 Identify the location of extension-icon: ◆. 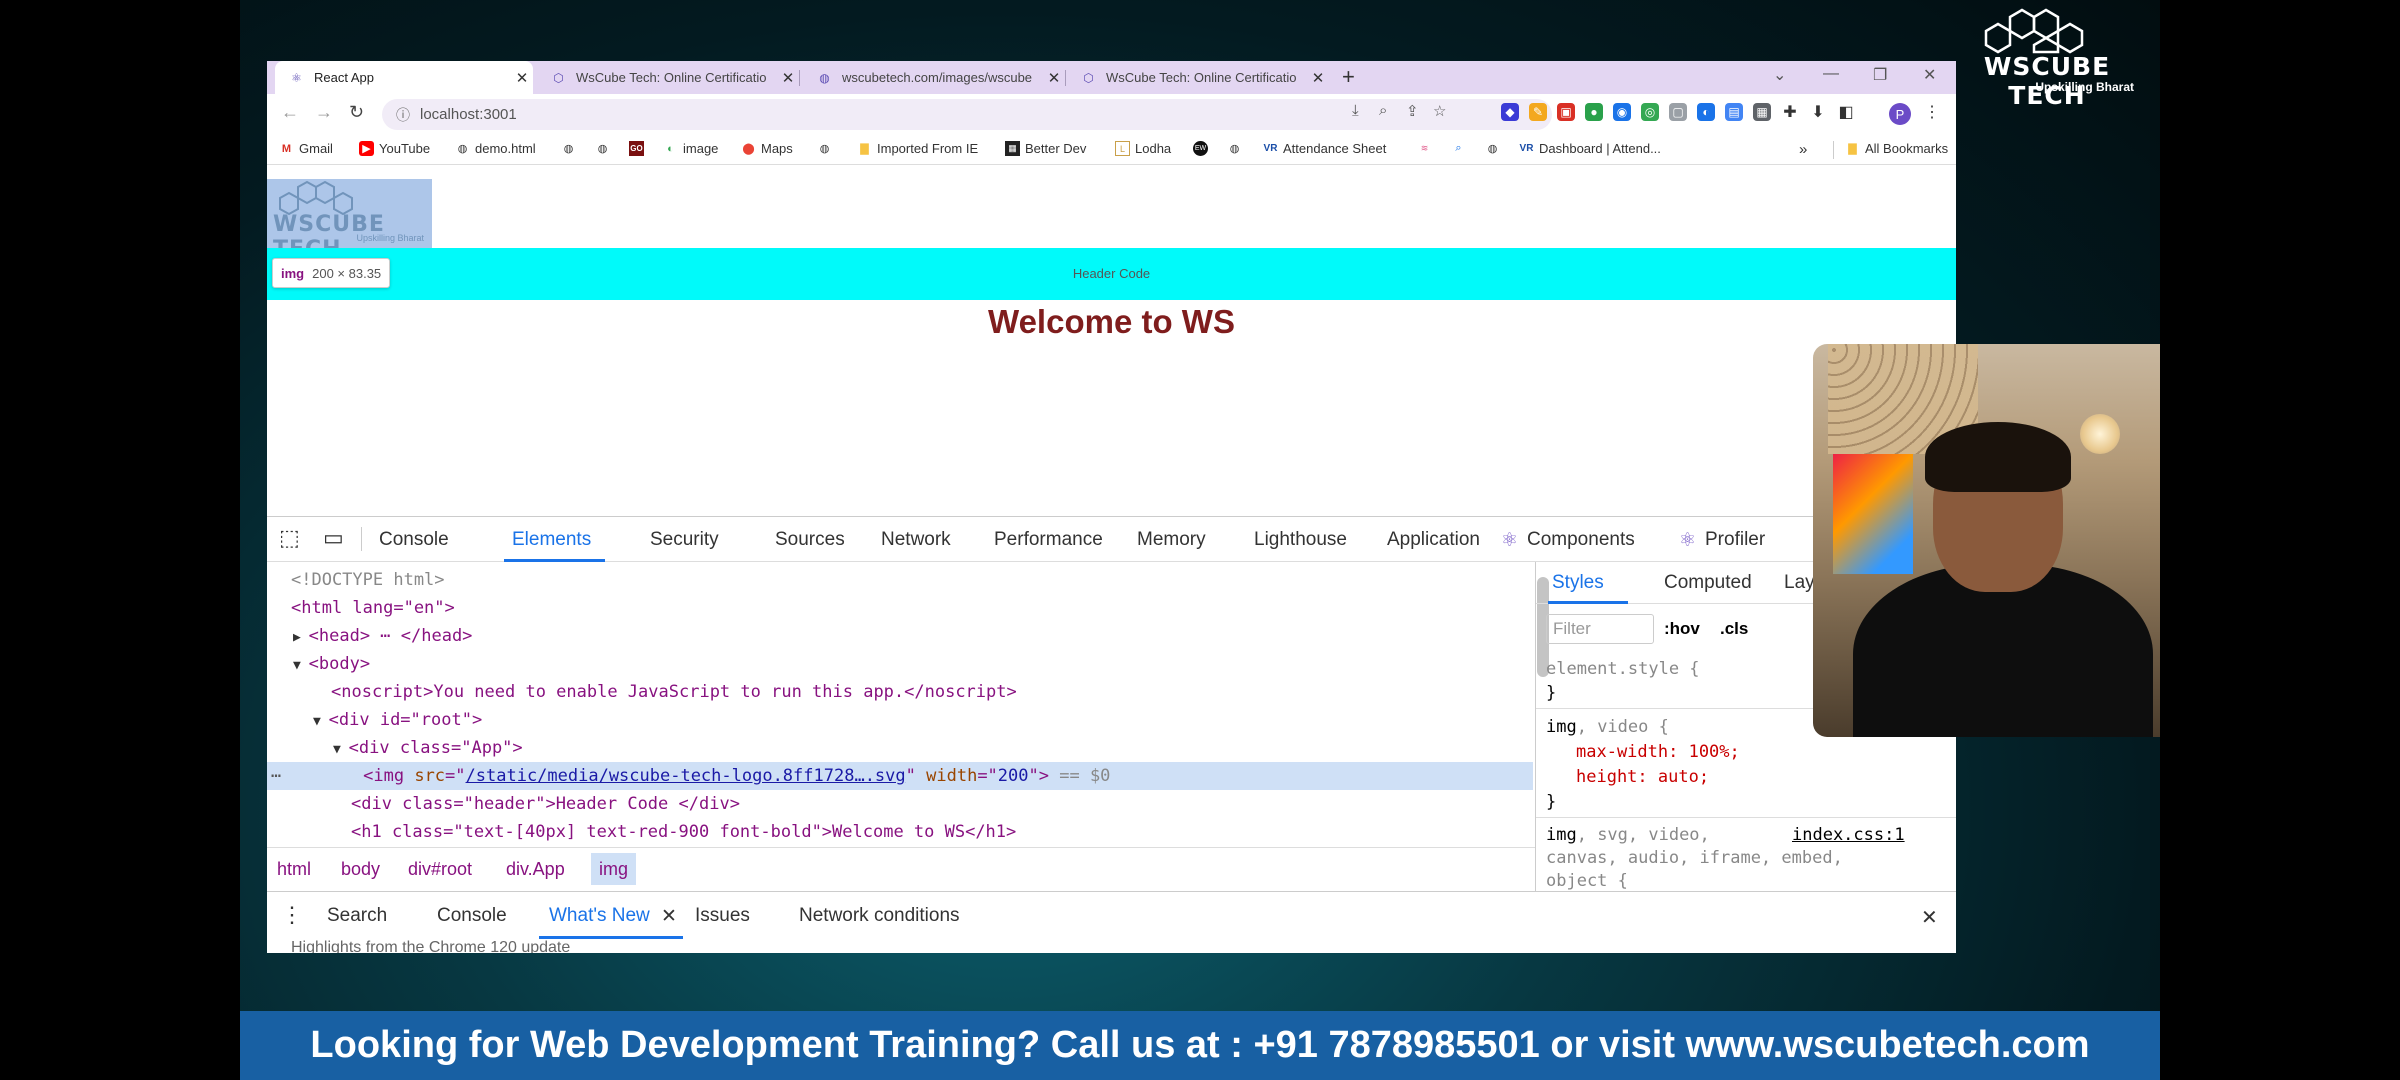
(1510, 112).